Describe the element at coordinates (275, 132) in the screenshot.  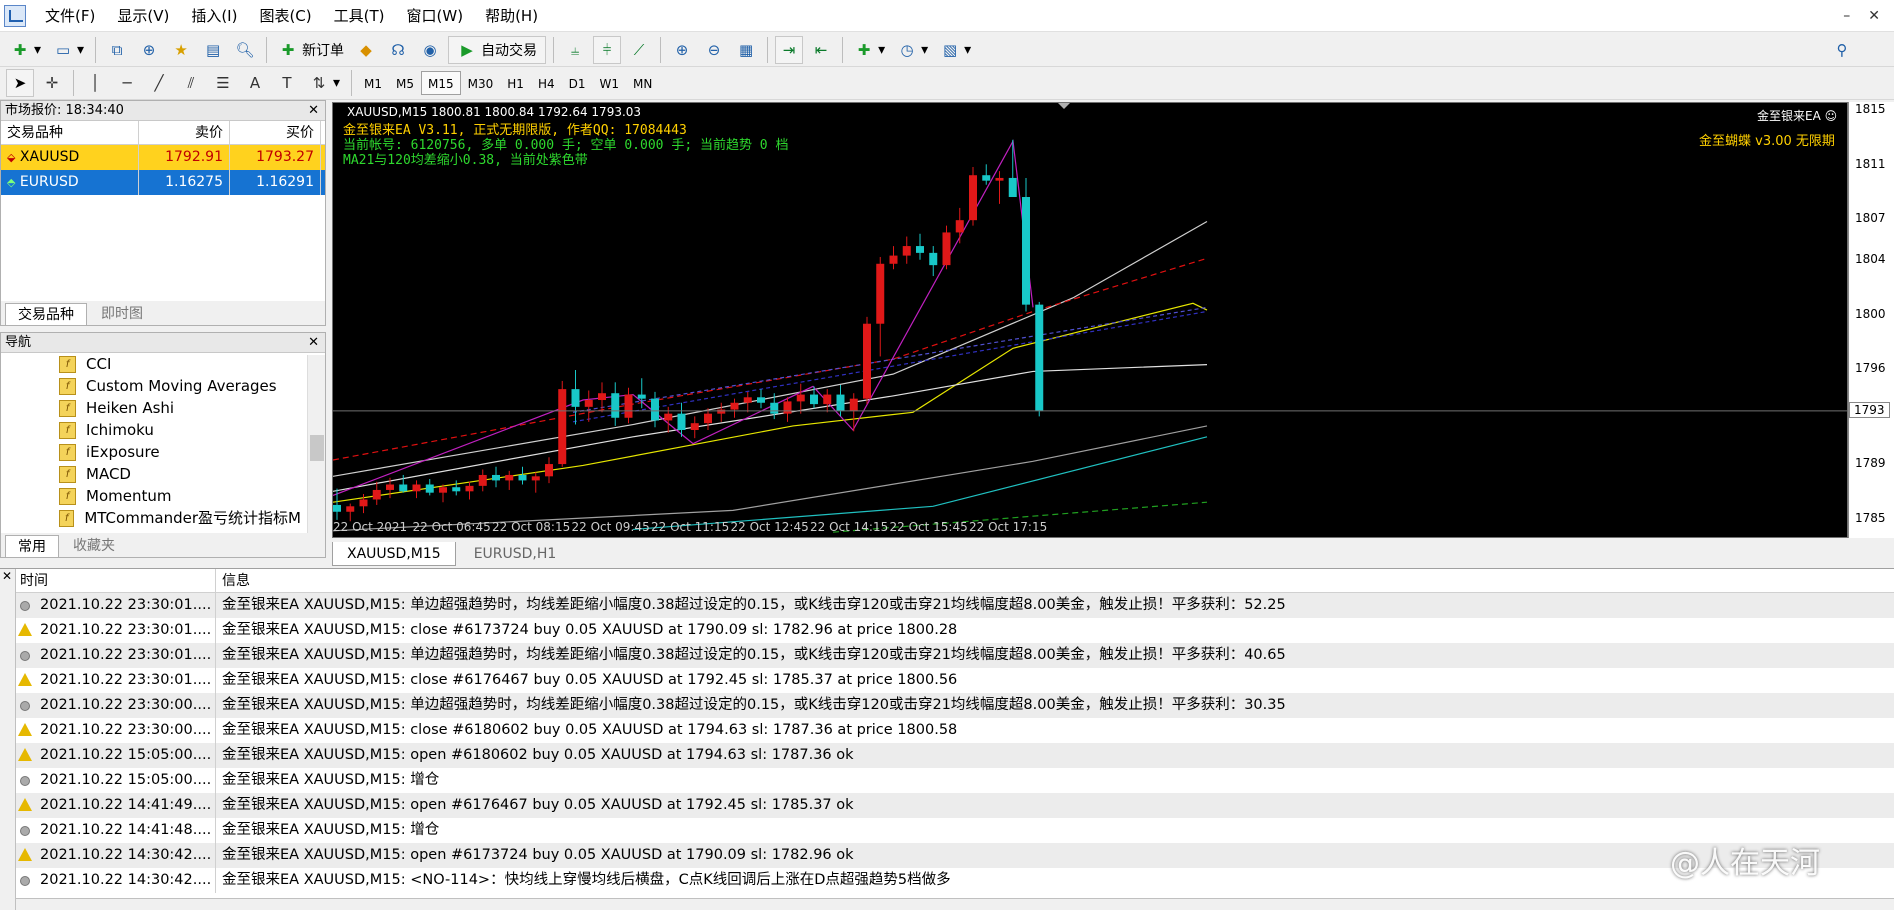
I see `col-ask: 买价` at that location.